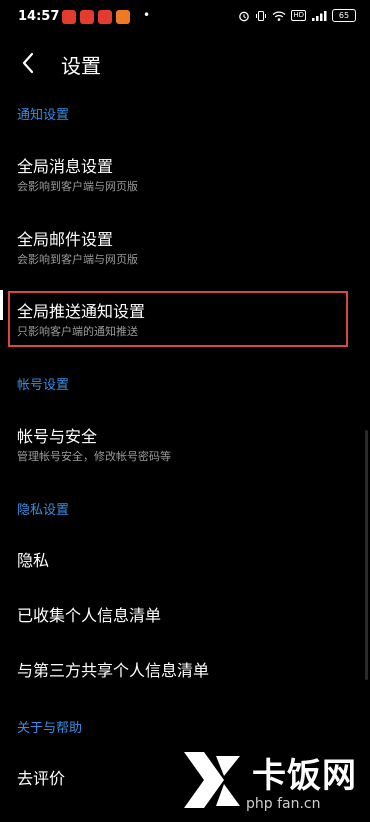 The height and width of the screenshot is (822, 370). I want to click on back-arrow-icon, so click(29, 63).